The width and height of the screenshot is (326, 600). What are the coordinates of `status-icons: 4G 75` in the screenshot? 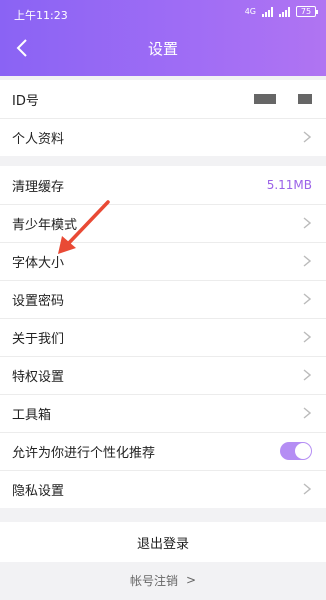 It's located at (281, 11).